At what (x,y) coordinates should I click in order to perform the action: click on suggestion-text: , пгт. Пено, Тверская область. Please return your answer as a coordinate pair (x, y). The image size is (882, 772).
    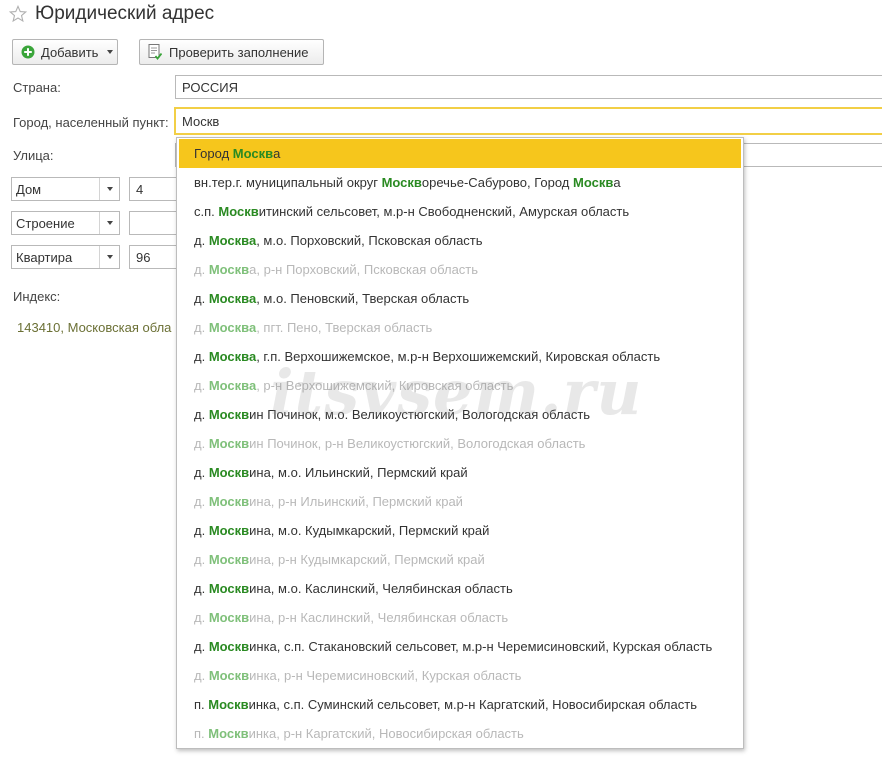
    Looking at the image, I should click on (344, 327).